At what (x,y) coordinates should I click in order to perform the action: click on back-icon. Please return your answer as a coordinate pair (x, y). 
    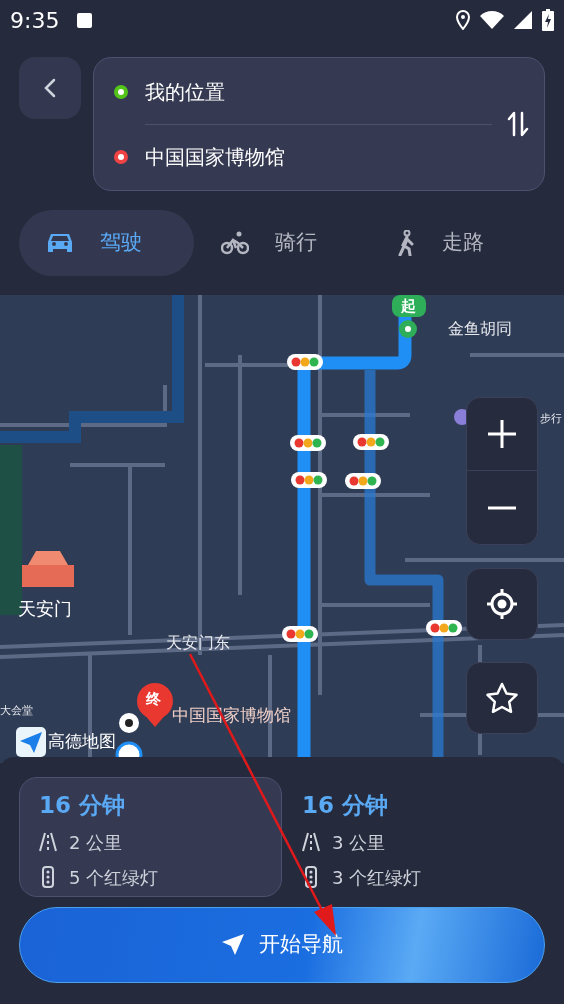
    Looking at the image, I should click on (50, 88).